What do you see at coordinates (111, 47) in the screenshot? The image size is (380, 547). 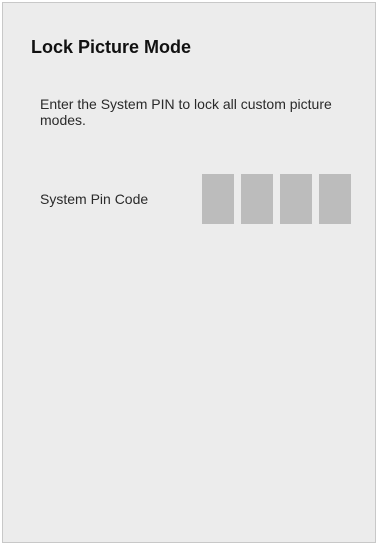 I see `page-title: Lock Picture Mode` at bounding box center [111, 47].